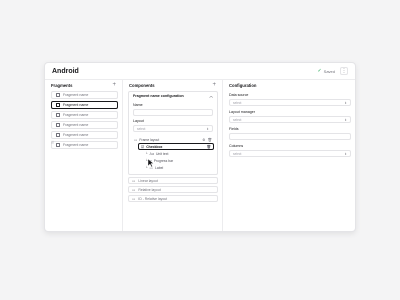 Image resolution: width=400 pixels, height=300 pixels. What do you see at coordinates (158, 96) in the screenshot?
I see `config-card-title: Fragment name configuration` at bounding box center [158, 96].